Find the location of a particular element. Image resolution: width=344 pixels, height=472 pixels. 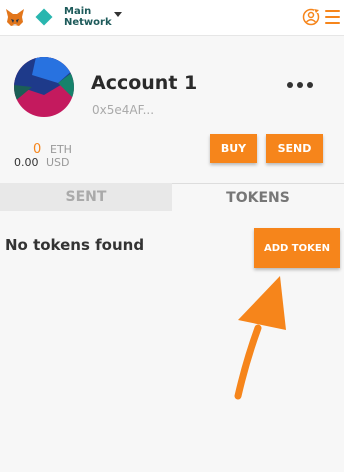

usd-balance: 0.00 is located at coordinates (26, 162).